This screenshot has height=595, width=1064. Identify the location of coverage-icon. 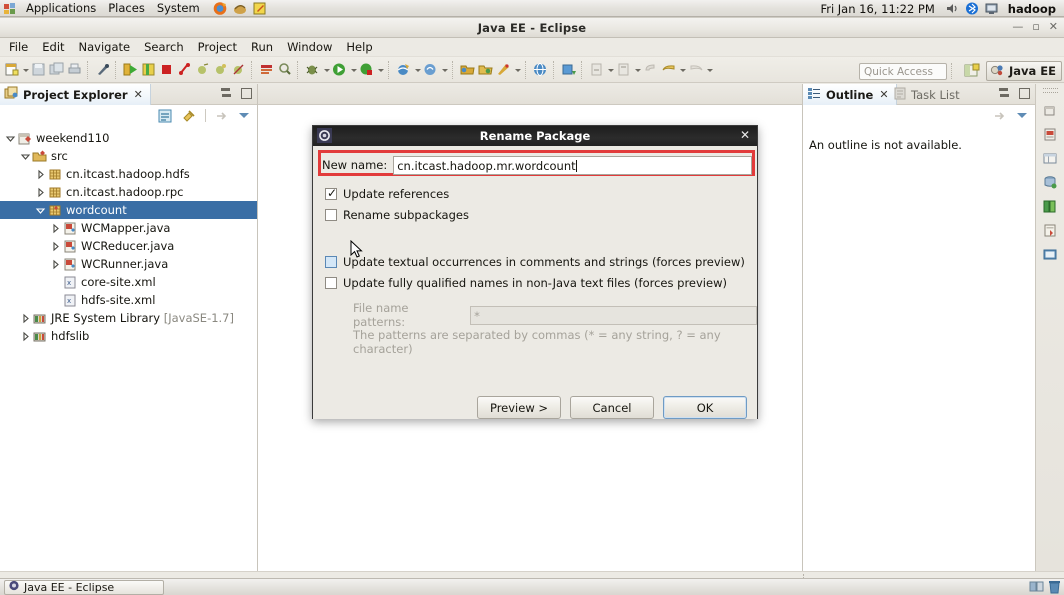
(149, 69).